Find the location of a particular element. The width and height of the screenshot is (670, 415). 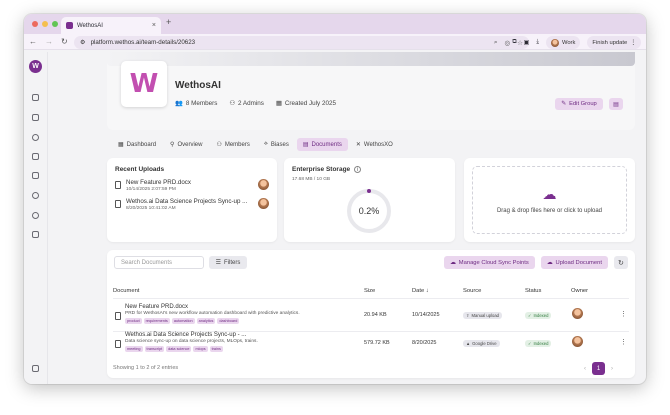

tab-biases: ⟡ Biases is located at coordinates (276, 144).